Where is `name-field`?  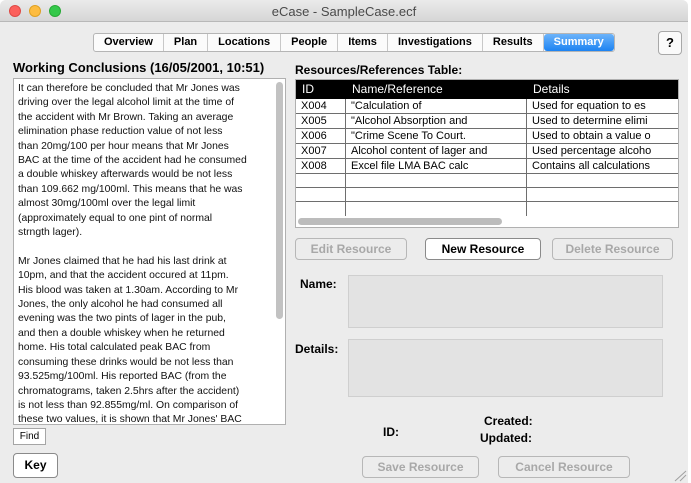 name-field is located at coordinates (505, 301).